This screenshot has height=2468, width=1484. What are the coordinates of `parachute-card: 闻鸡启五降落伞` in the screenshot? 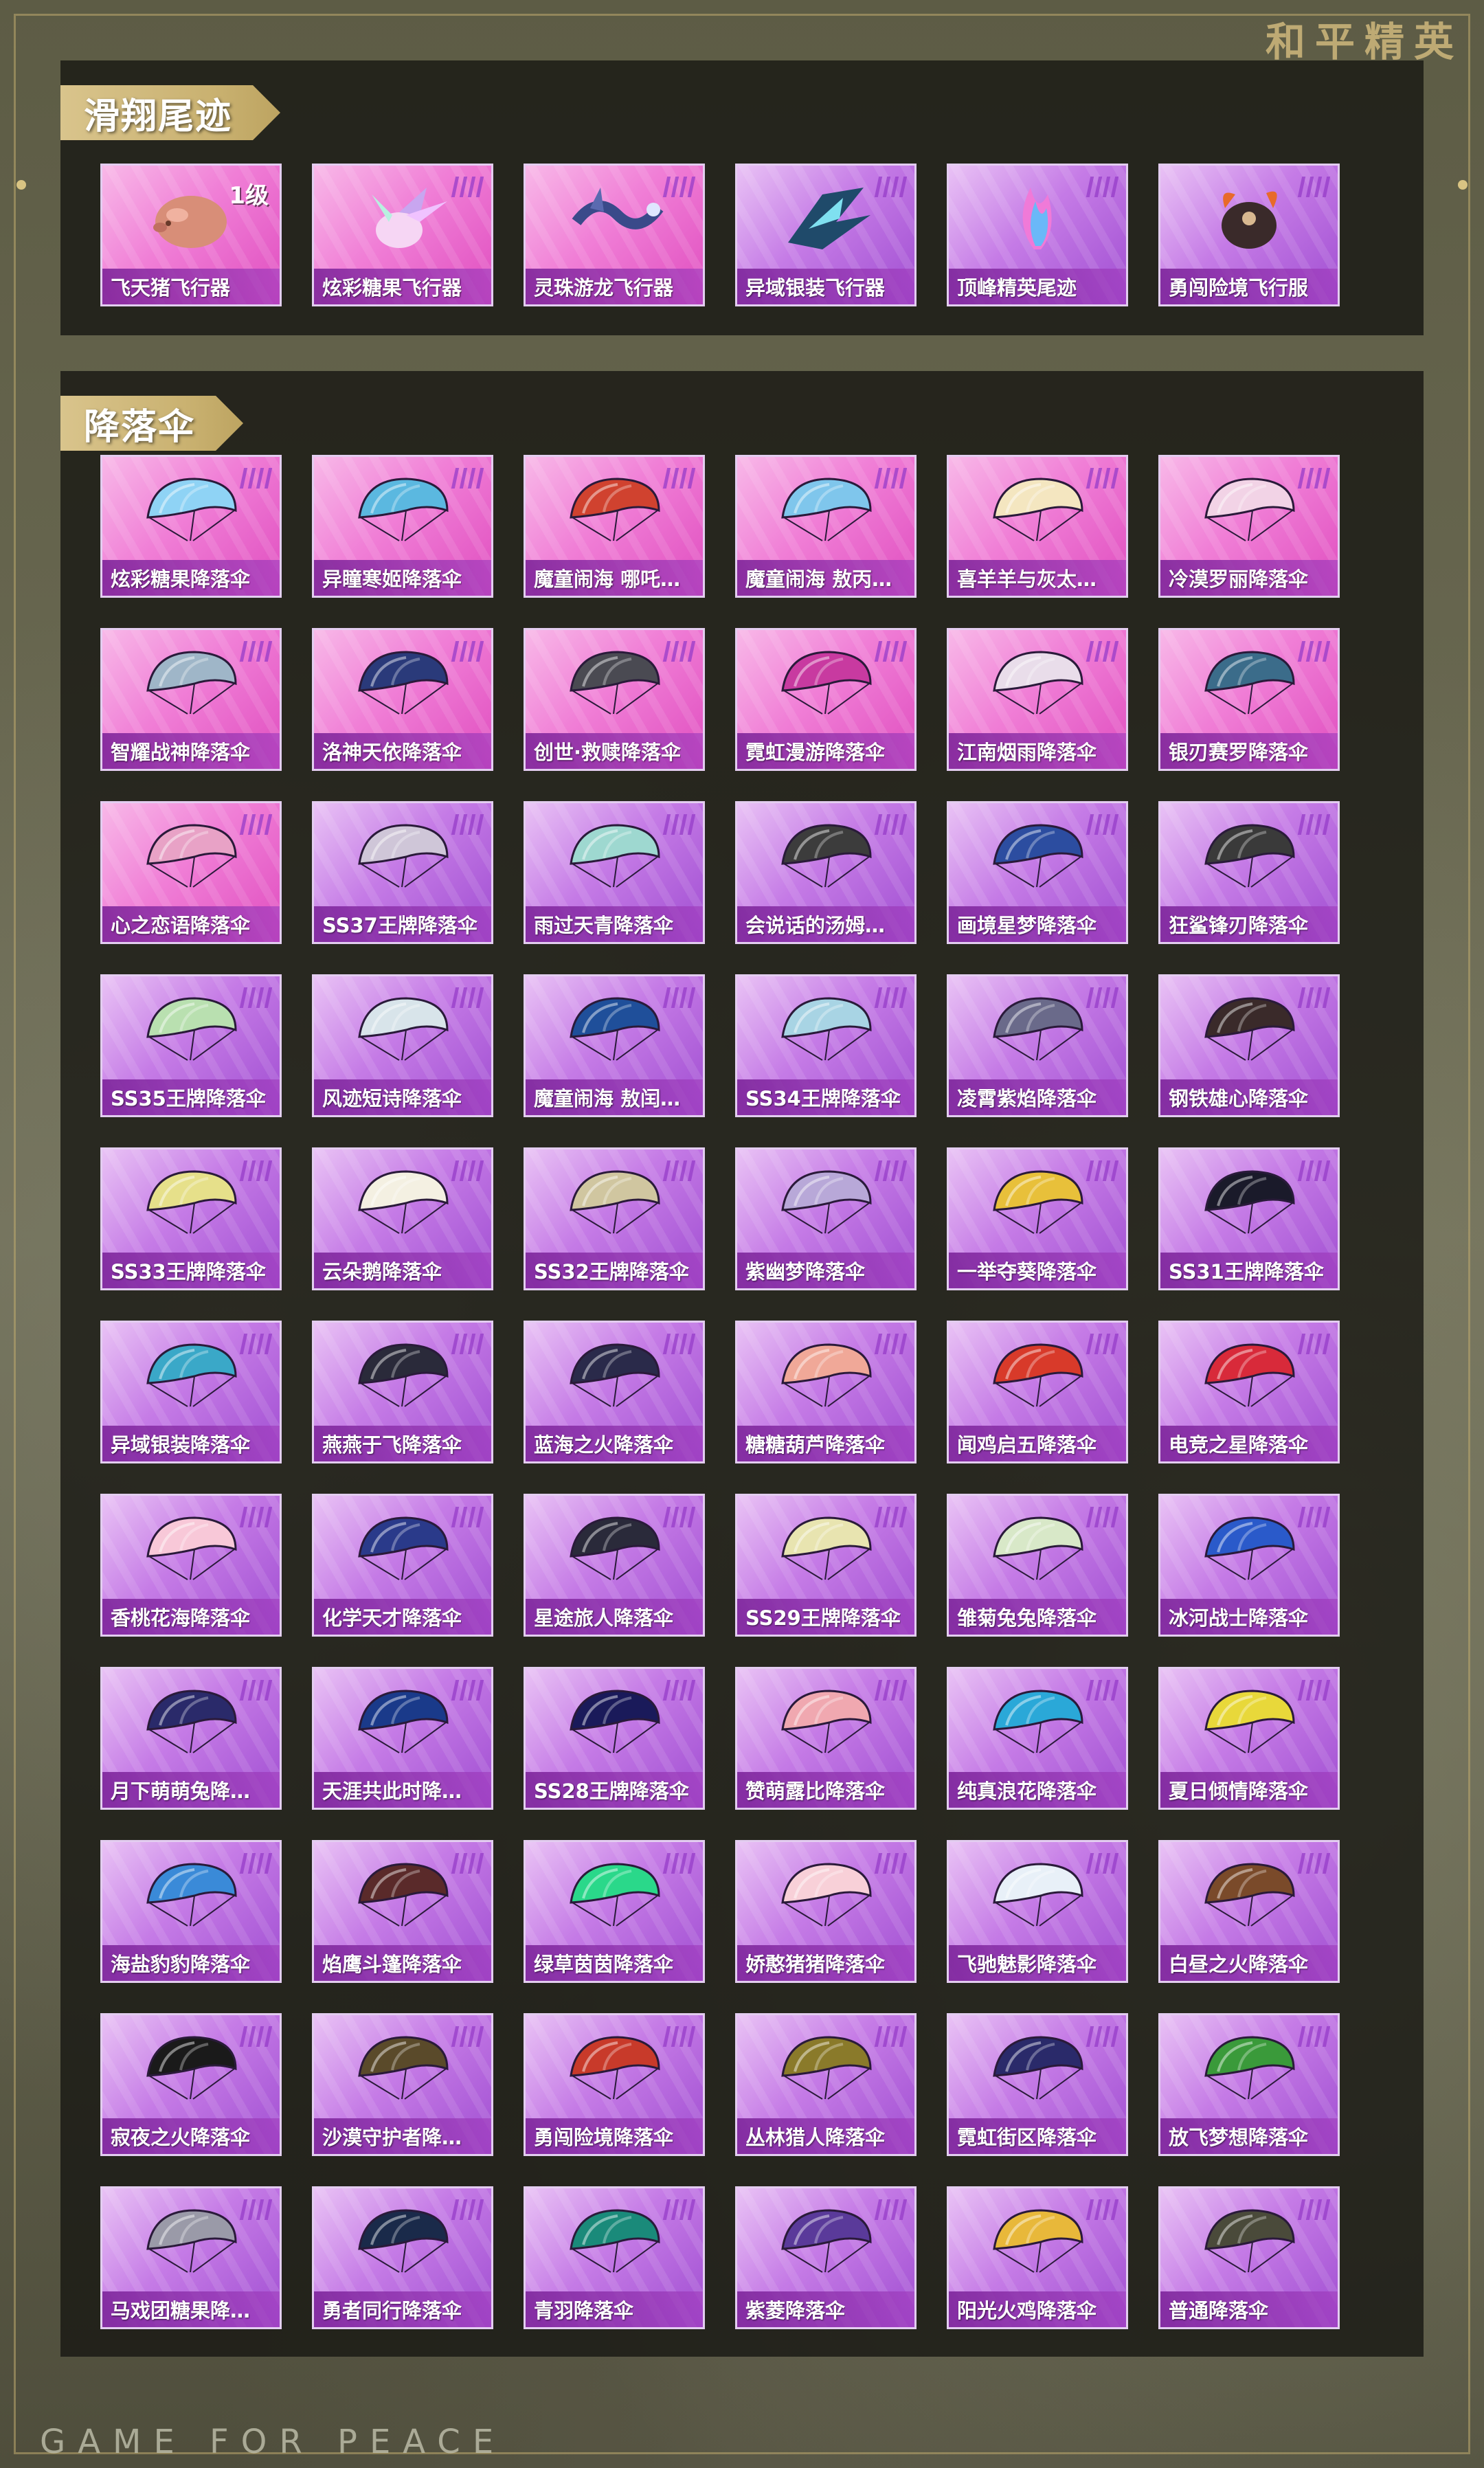 It's located at (1037, 1392).